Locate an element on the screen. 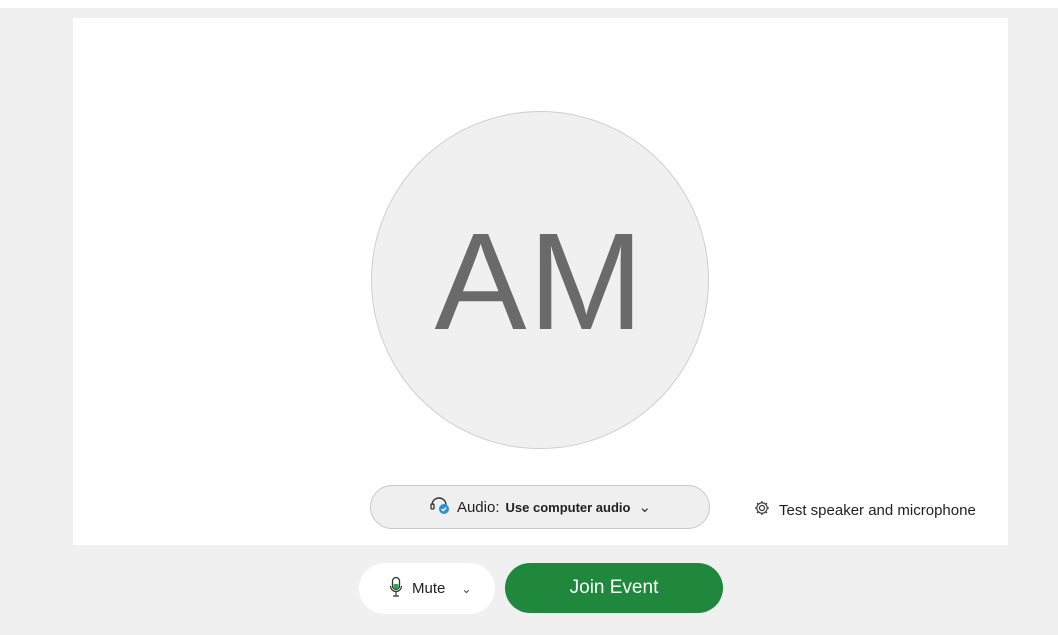 This screenshot has width=1058, height=635. avatar-initials: AM is located at coordinates (540, 282).